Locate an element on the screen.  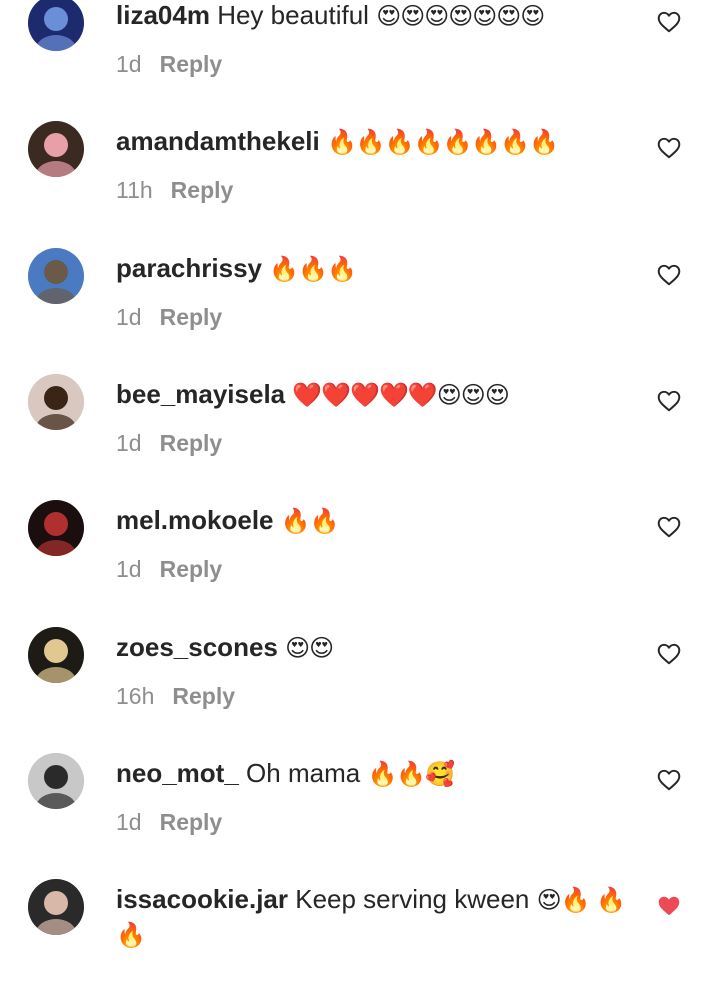
comment-text: amandamthekeli 🔥🔥🔥🔥🔥🔥🔥🔥 is located at coordinates (373, 141).